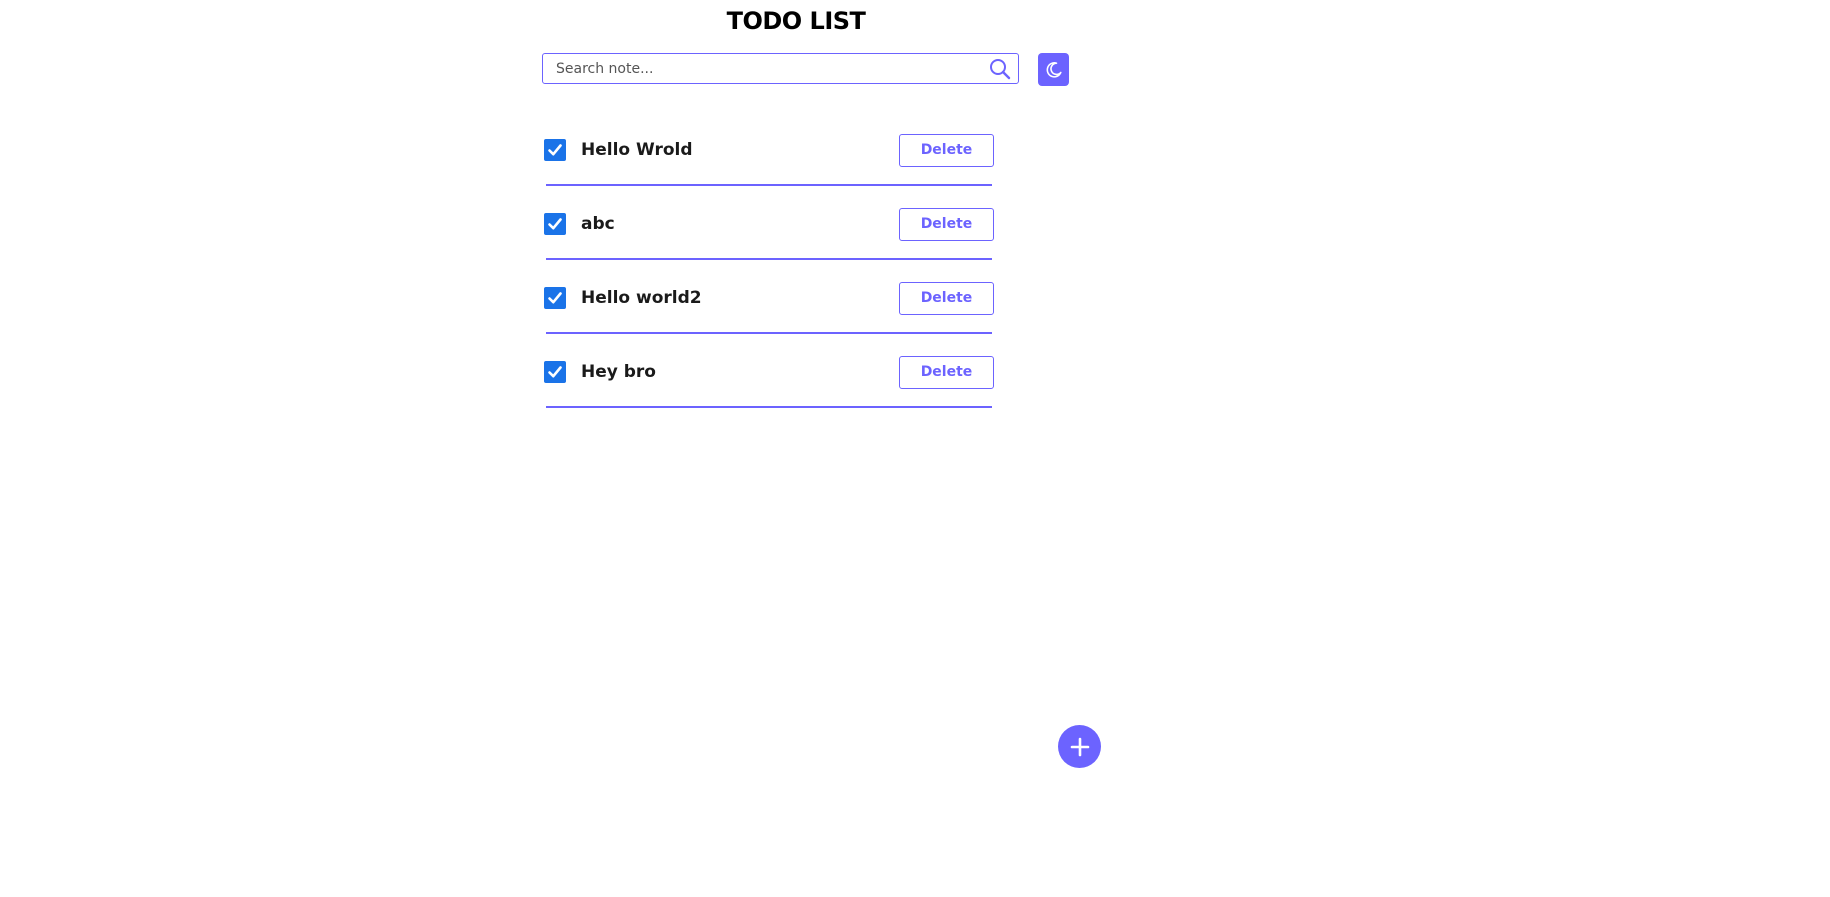 The height and width of the screenshot is (897, 1830). What do you see at coordinates (618, 372) in the screenshot?
I see `todo-text: Hey bro` at bounding box center [618, 372].